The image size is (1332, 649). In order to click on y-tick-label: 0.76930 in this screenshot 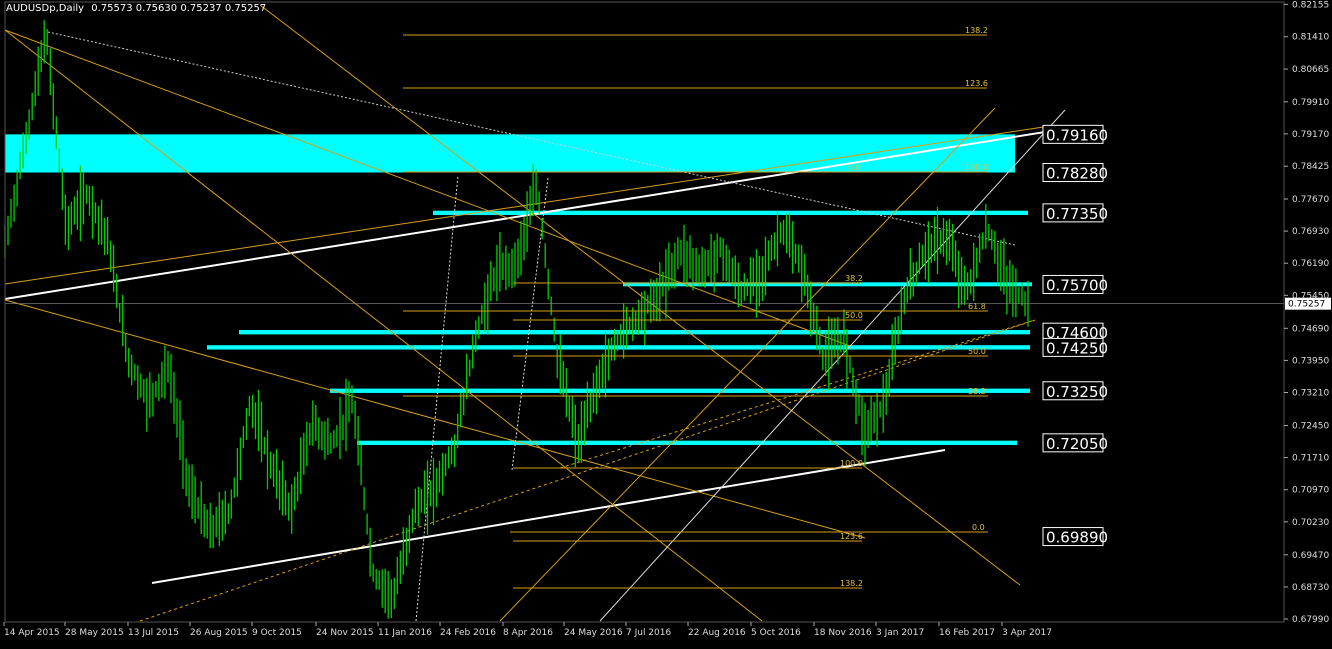, I will do `click(1310, 232)`.